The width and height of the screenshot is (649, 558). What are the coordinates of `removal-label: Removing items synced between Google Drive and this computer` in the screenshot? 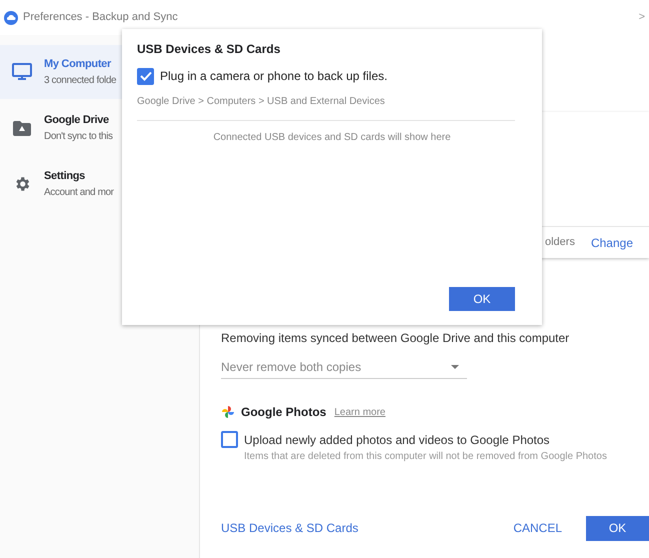 It's located at (395, 338).